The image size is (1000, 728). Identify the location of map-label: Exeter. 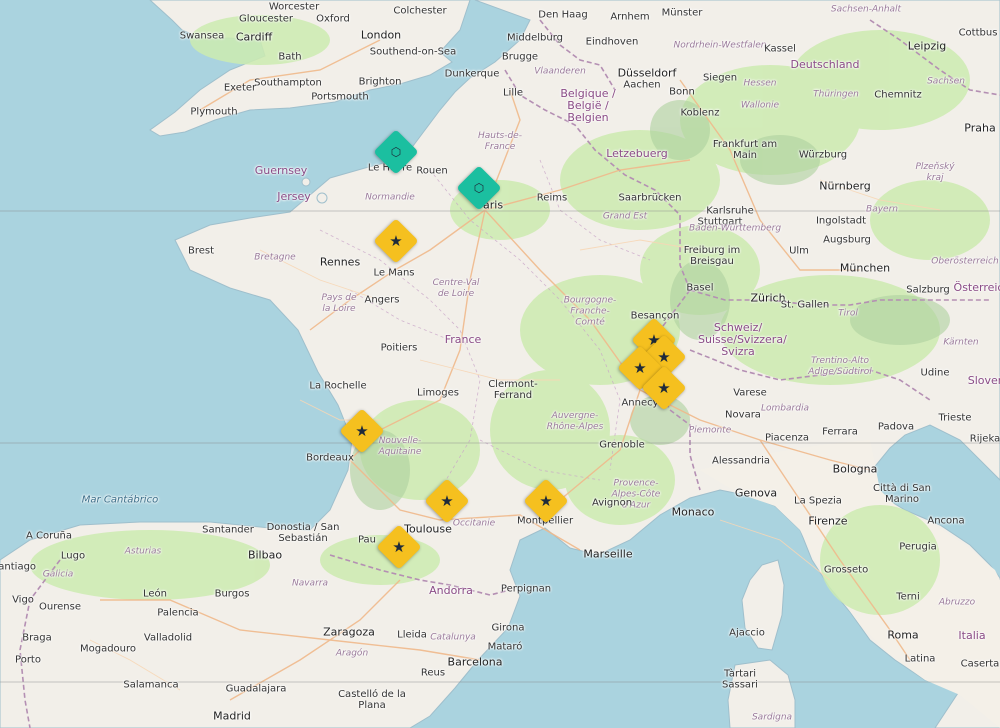
(240, 88).